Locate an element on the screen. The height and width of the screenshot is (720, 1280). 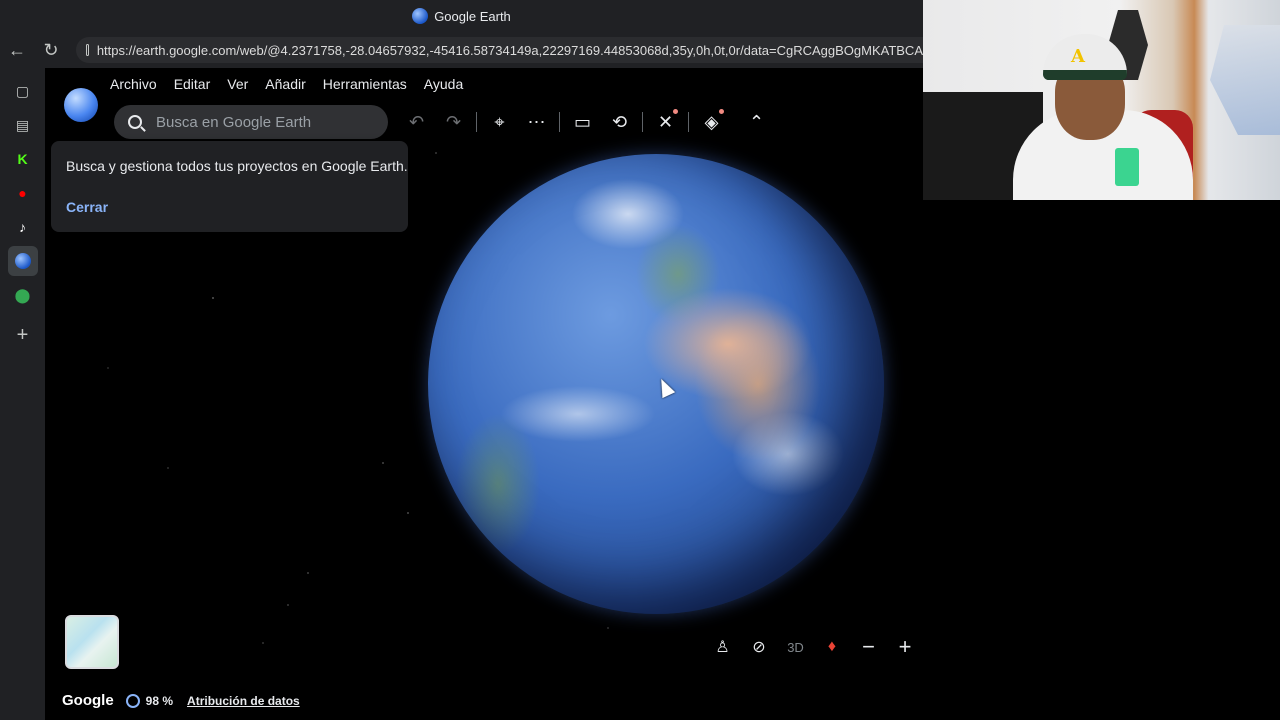
webcam-overlay: A is located at coordinates (1101, 100).